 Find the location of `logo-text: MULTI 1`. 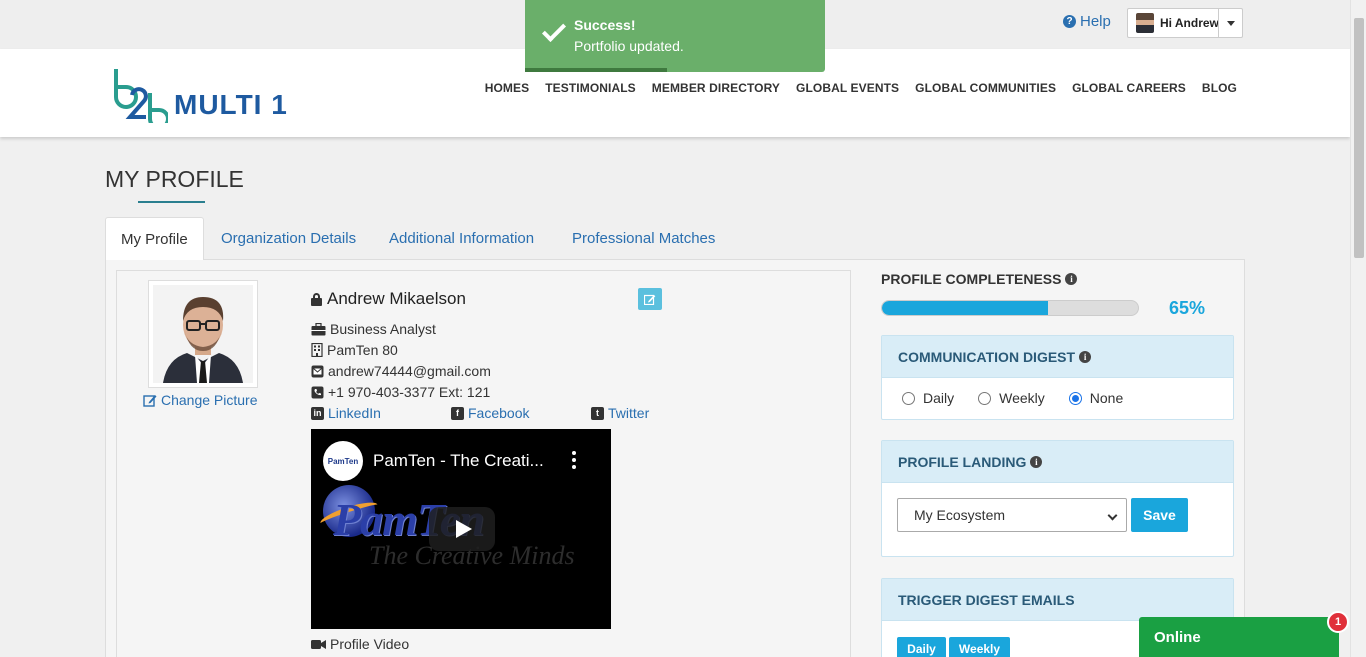

logo-text: MULTI 1 is located at coordinates (231, 104).